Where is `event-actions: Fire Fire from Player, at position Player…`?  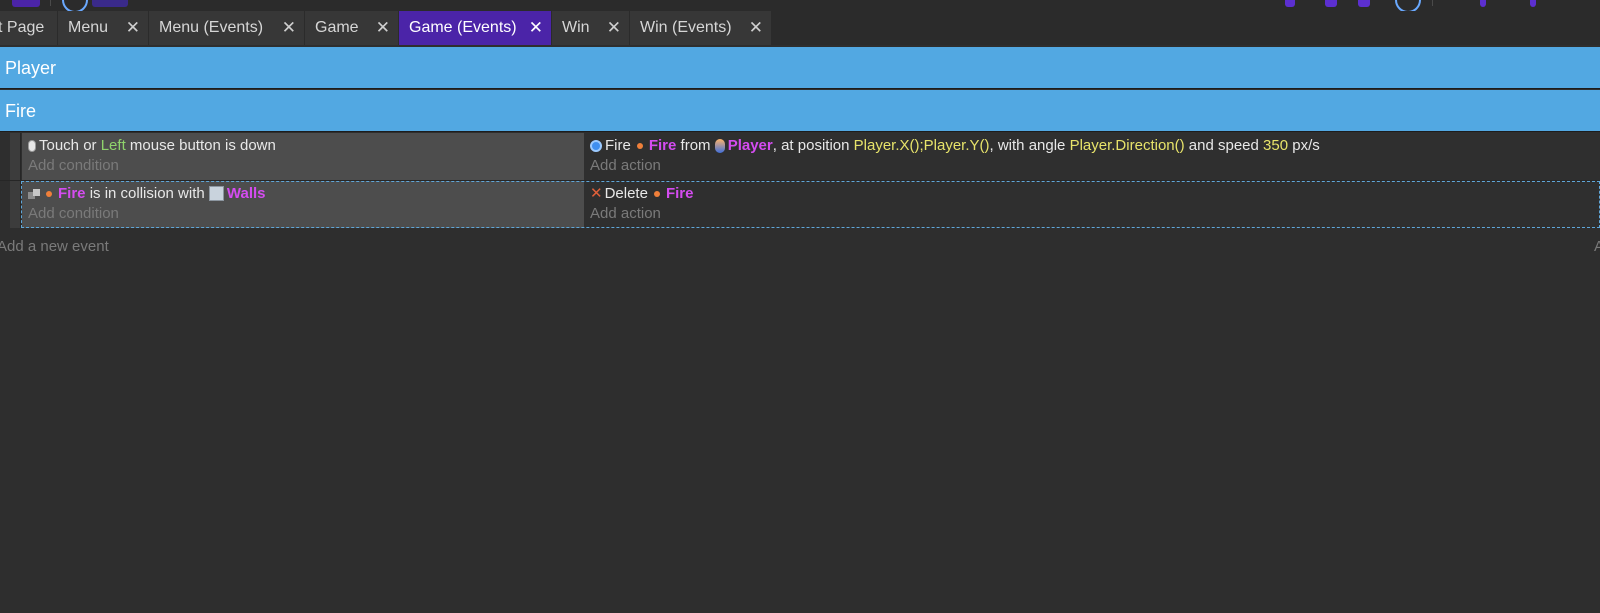
event-actions: Fire Fire from Player, at position Player… is located at coordinates (1092, 156).